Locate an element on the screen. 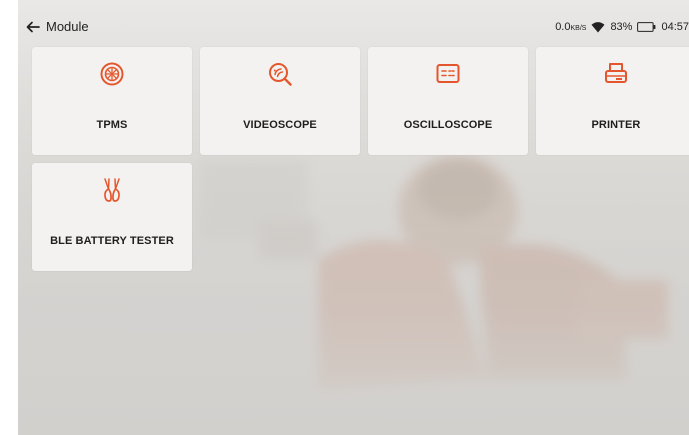  top-bar: Module 0.0KB/S 83% 04:57 is located at coordinates (353, 22).